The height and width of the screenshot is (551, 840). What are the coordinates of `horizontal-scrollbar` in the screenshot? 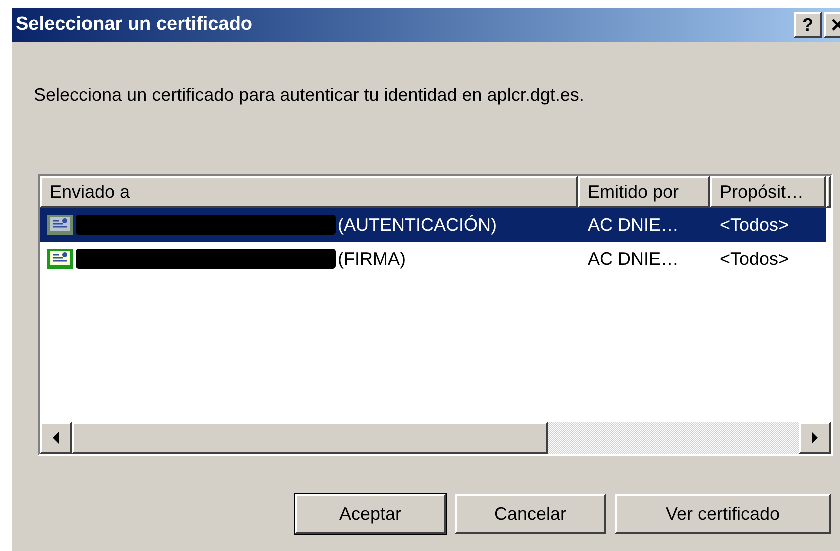 It's located at (435, 438).